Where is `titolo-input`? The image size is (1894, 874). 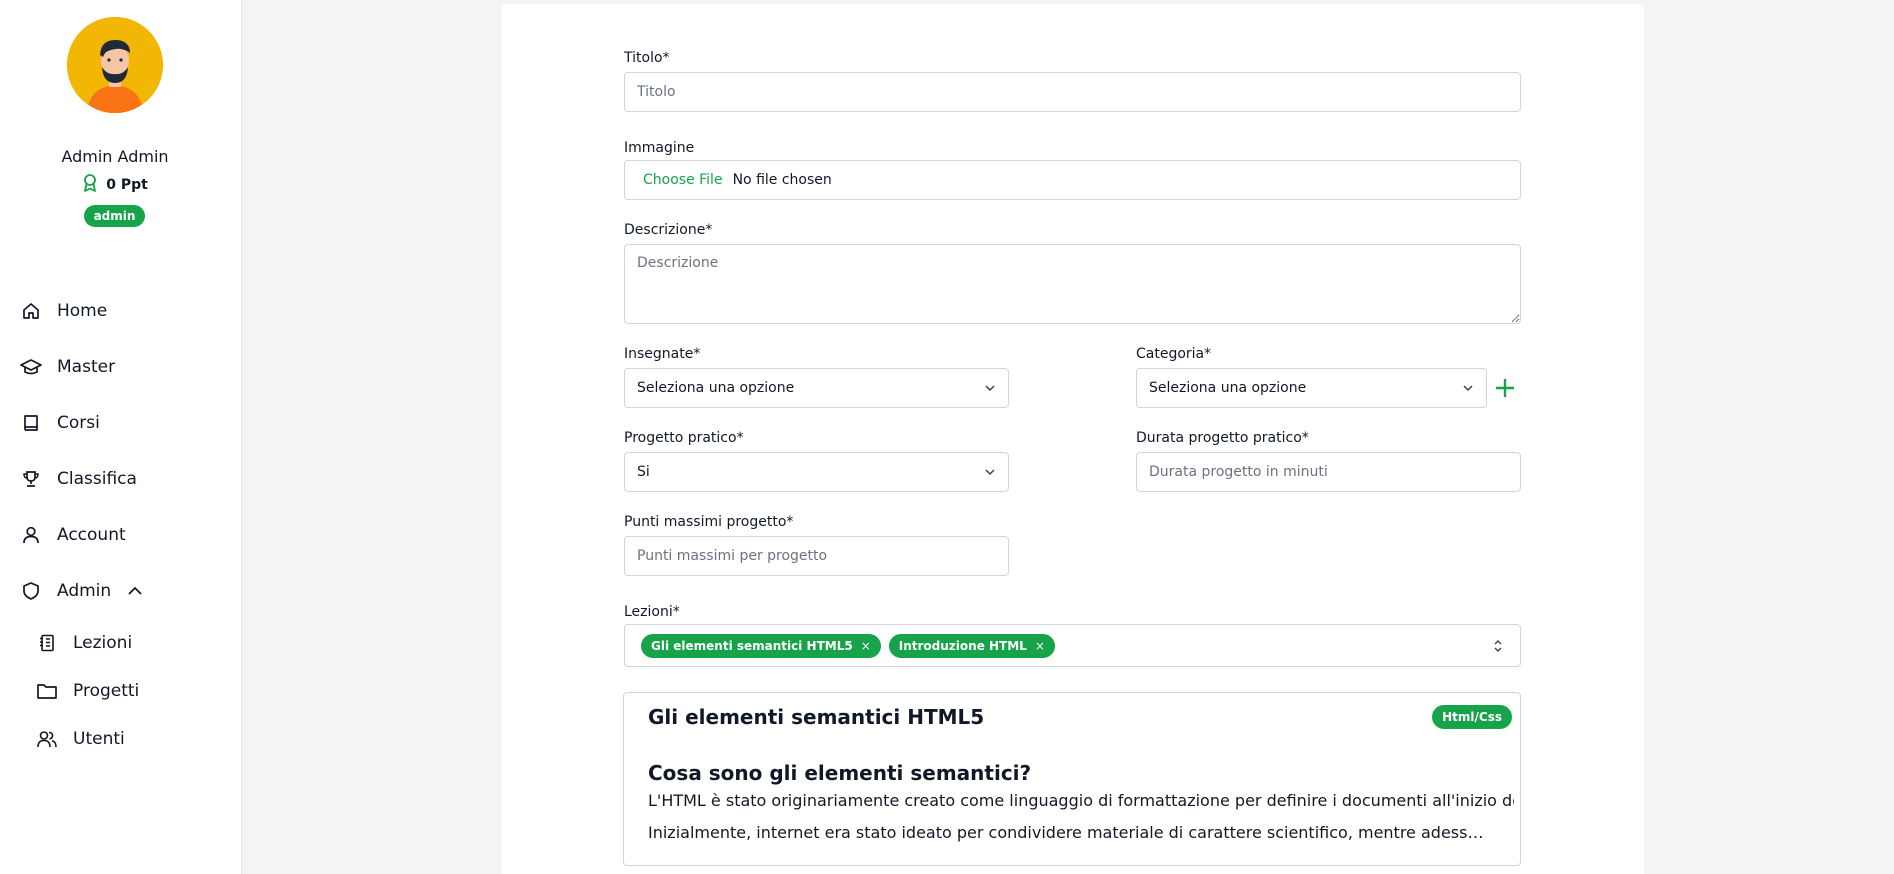
titolo-input is located at coordinates (1072, 92).